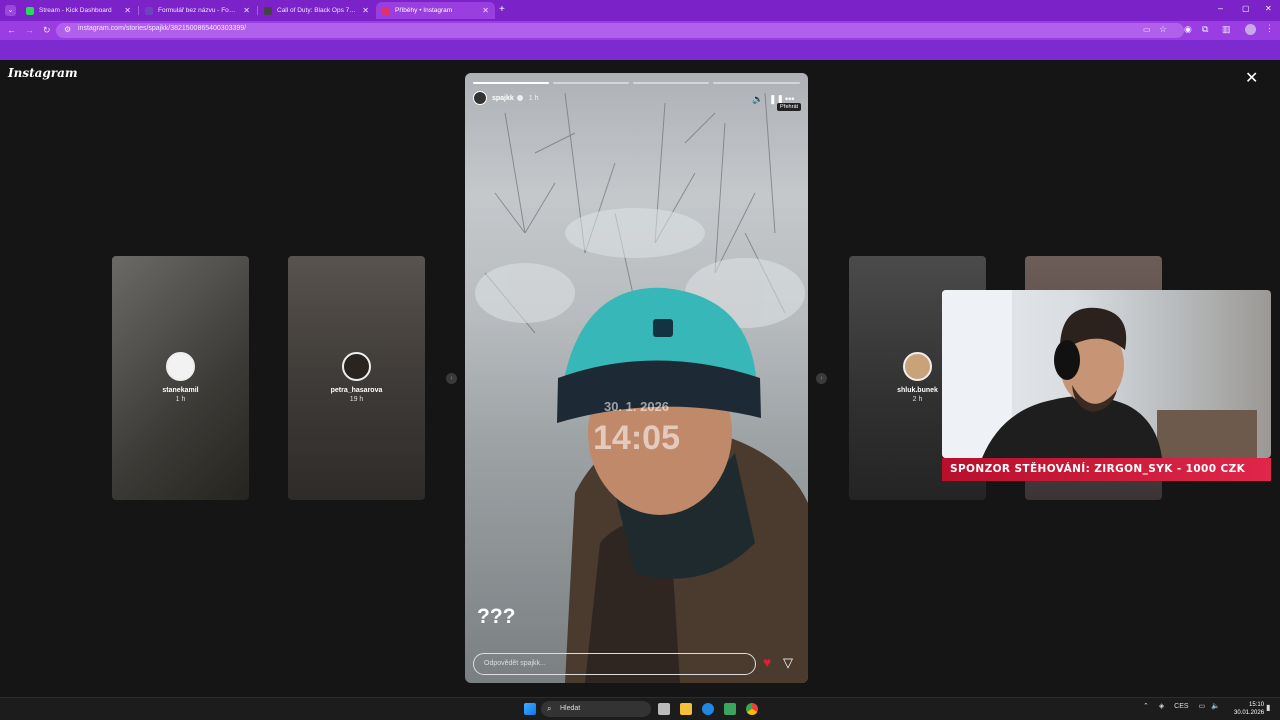 The height and width of the screenshot is (720, 1280). Describe the element at coordinates (1188, 29) in the screenshot. I see `extension-icon: ◉` at that location.